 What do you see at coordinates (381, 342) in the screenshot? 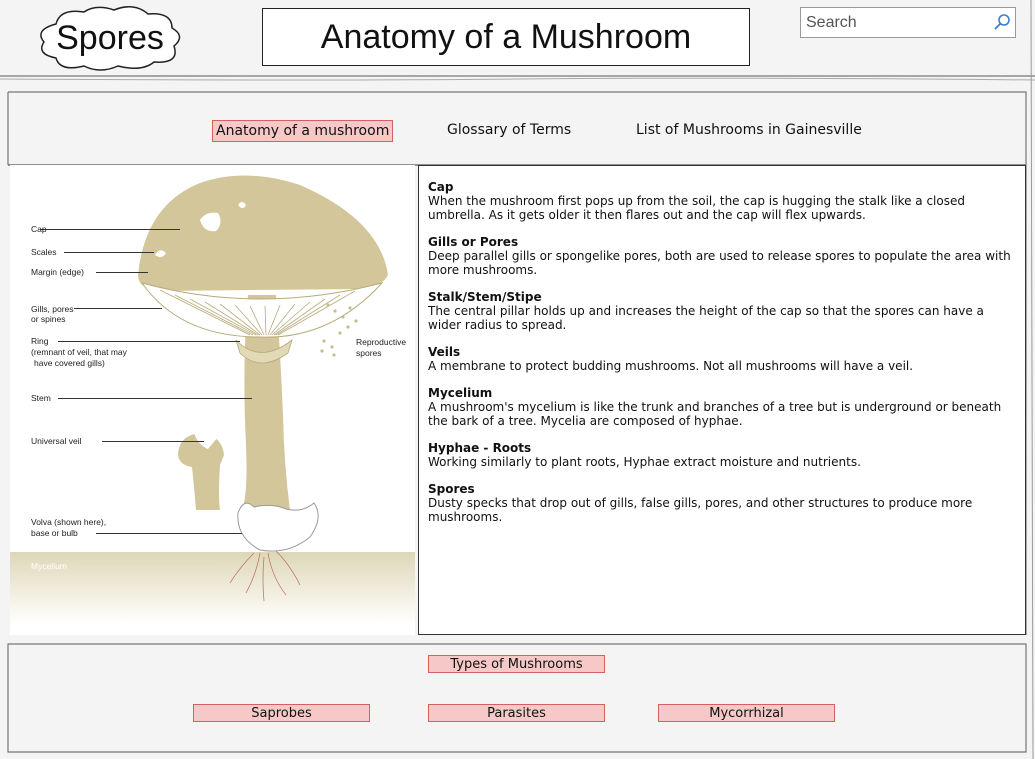
I see `label-spores-1: Reproductive` at bounding box center [381, 342].